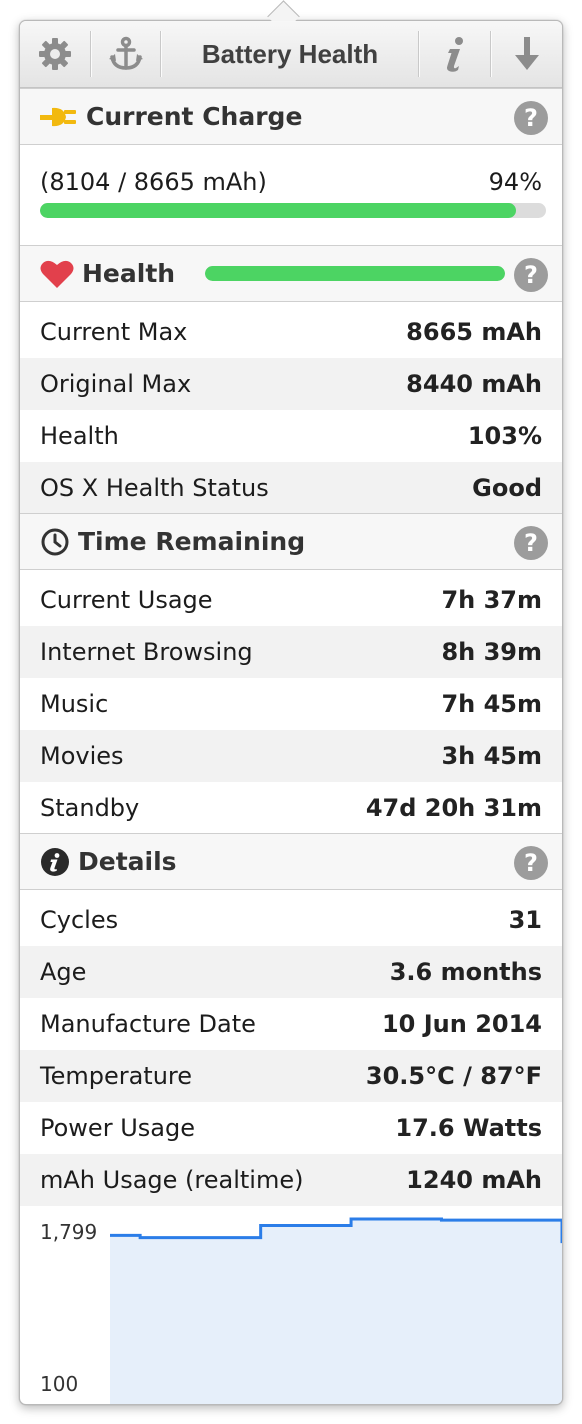 The width and height of the screenshot is (582, 1424). What do you see at coordinates (474, 1180) in the screenshot?
I see `row-value: 1240 mAh` at bounding box center [474, 1180].